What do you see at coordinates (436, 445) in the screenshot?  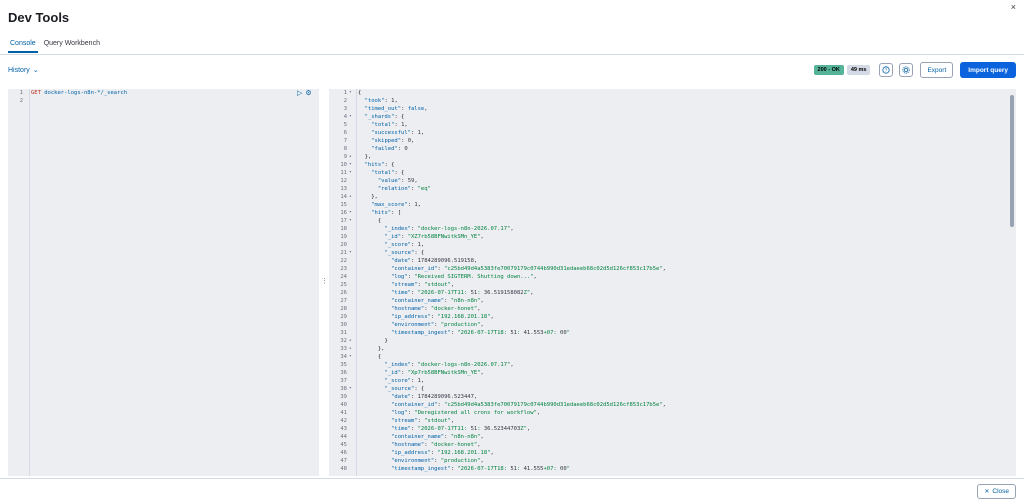 I see `response-code: "hostname": "docker-honet",` at bounding box center [436, 445].